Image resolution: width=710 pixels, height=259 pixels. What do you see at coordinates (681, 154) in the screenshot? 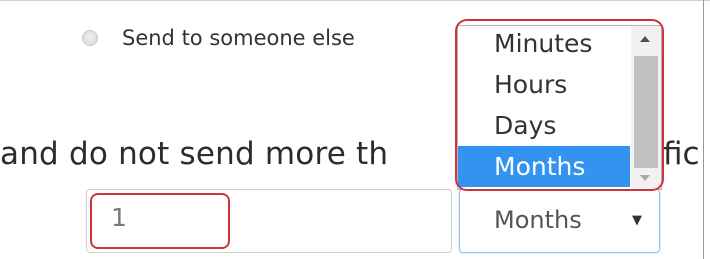
I see `sentence-tail-text: fic` at bounding box center [681, 154].